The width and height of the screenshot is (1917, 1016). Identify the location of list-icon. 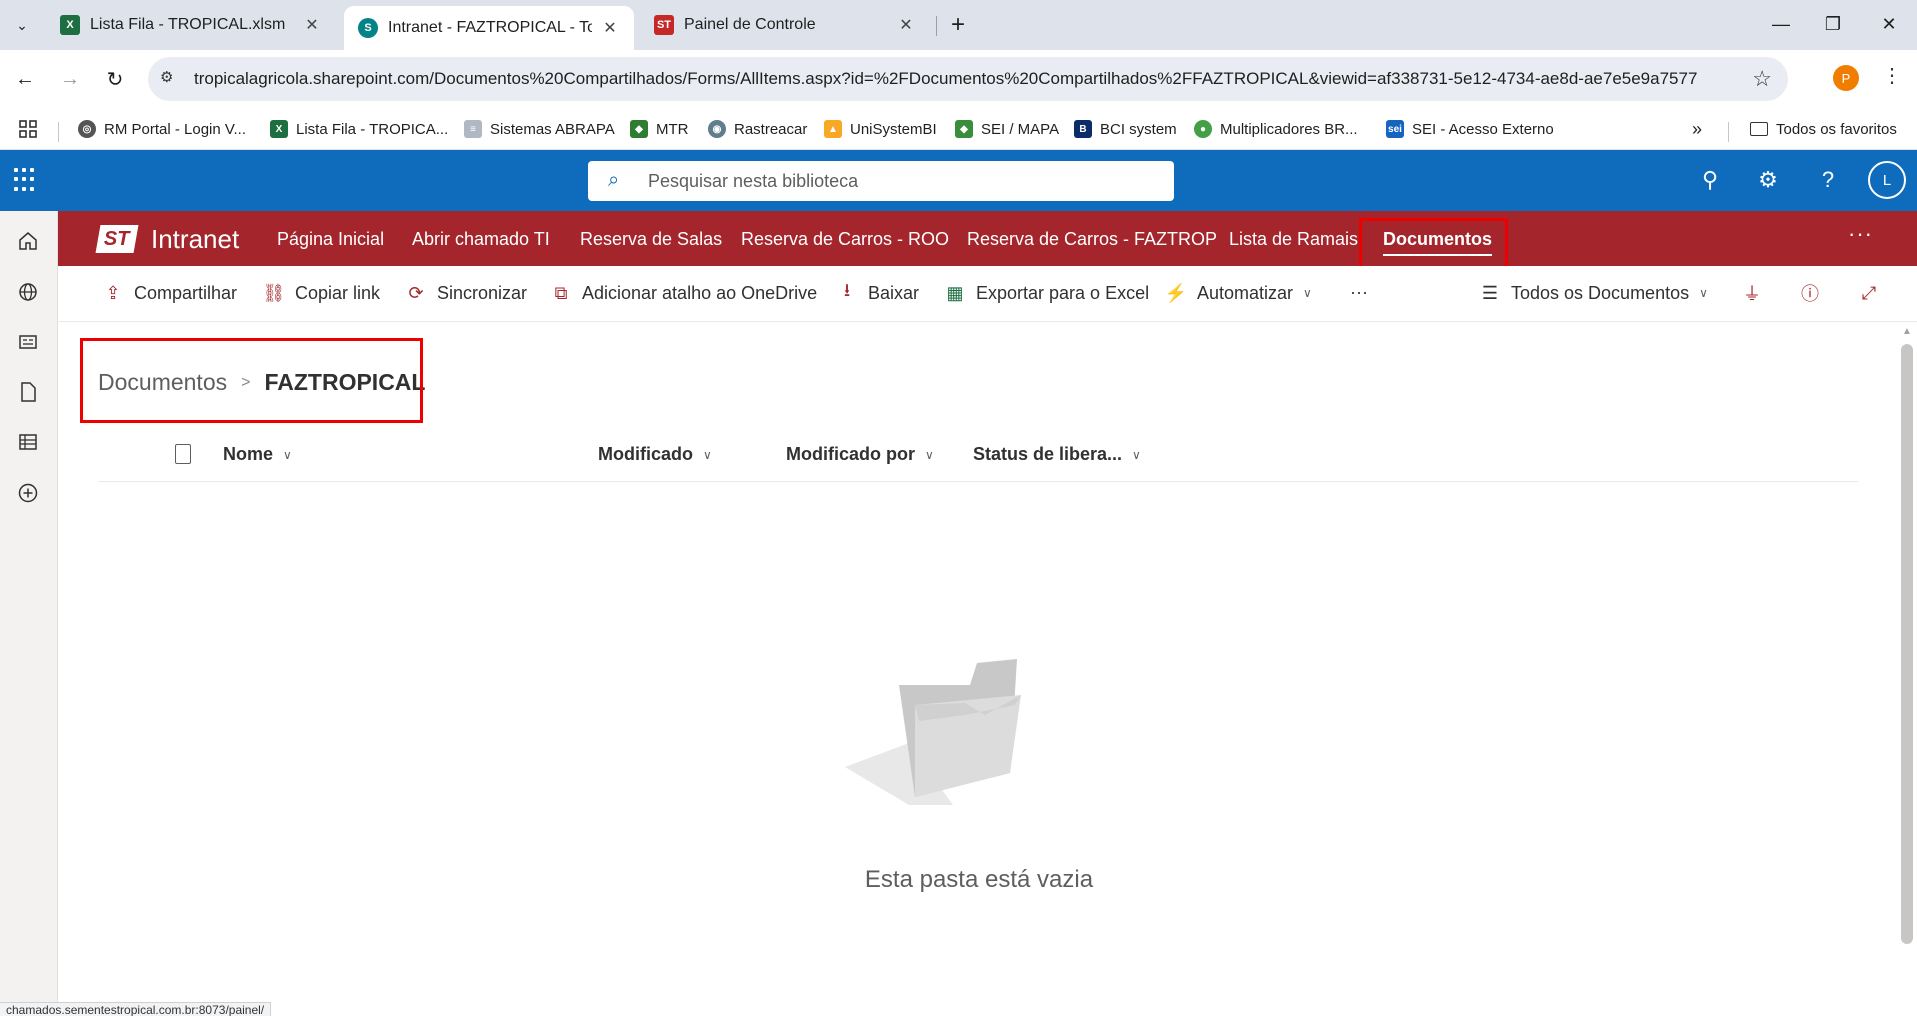
(28, 442).